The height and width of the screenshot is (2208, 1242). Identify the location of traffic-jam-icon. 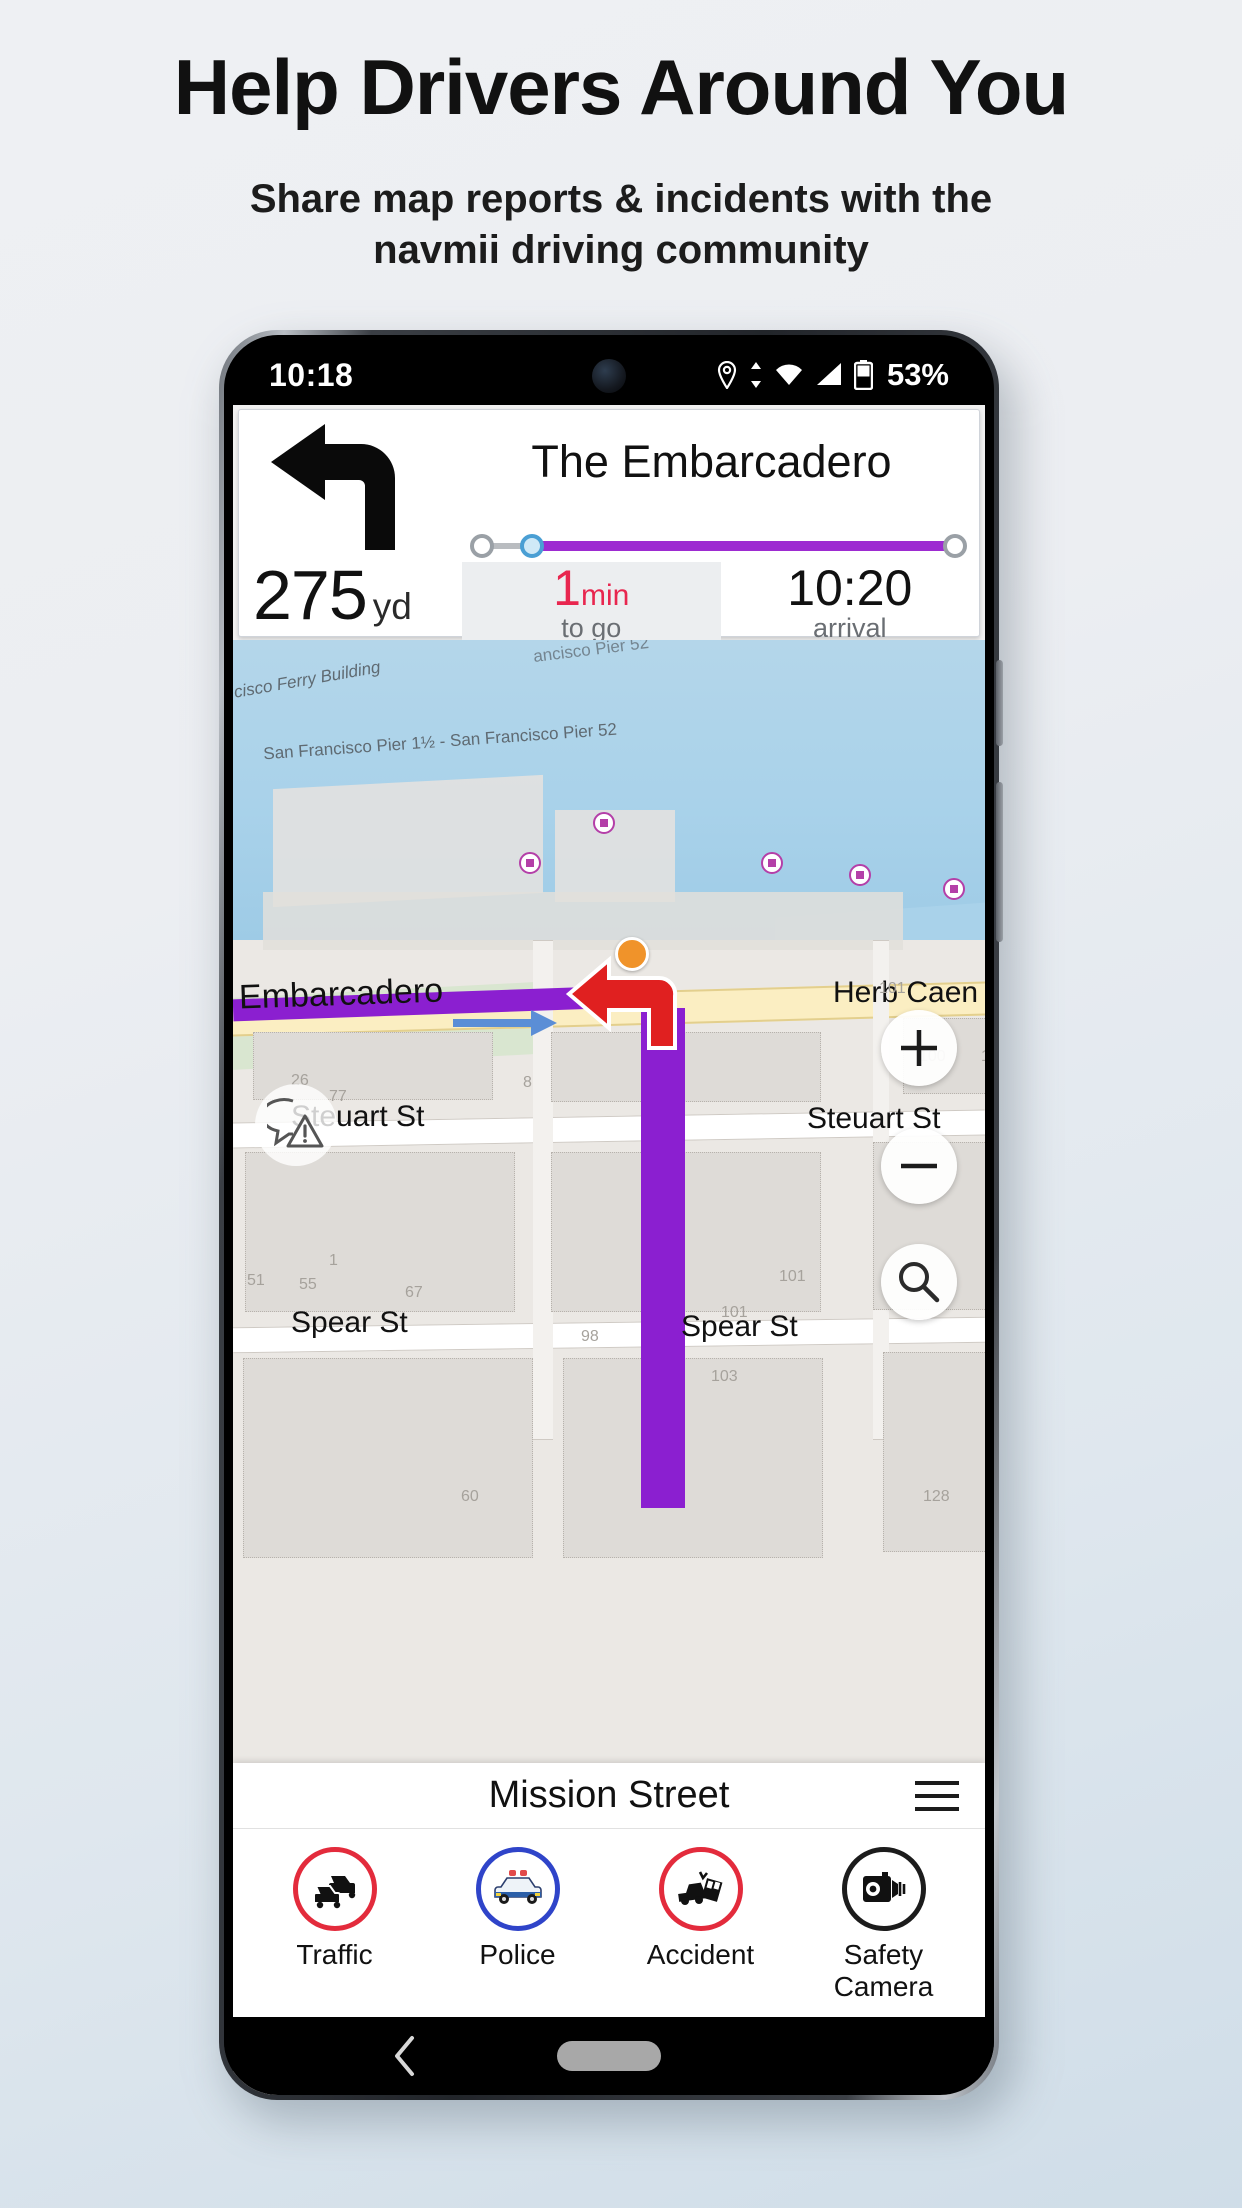
(334, 1889).